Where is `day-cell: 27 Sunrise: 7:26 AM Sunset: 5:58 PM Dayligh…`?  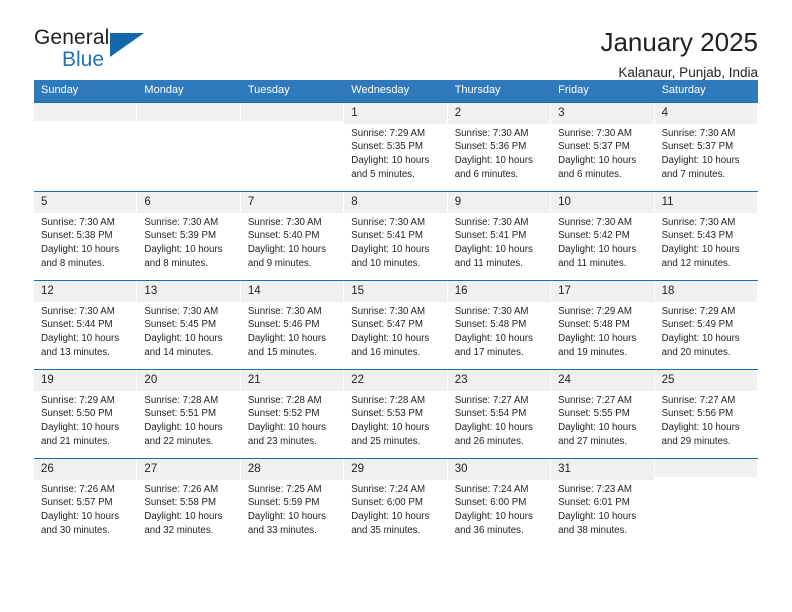
day-cell: 27 Sunrise: 7:26 AM Sunset: 5:58 PM Dayligh… is located at coordinates (189, 503).